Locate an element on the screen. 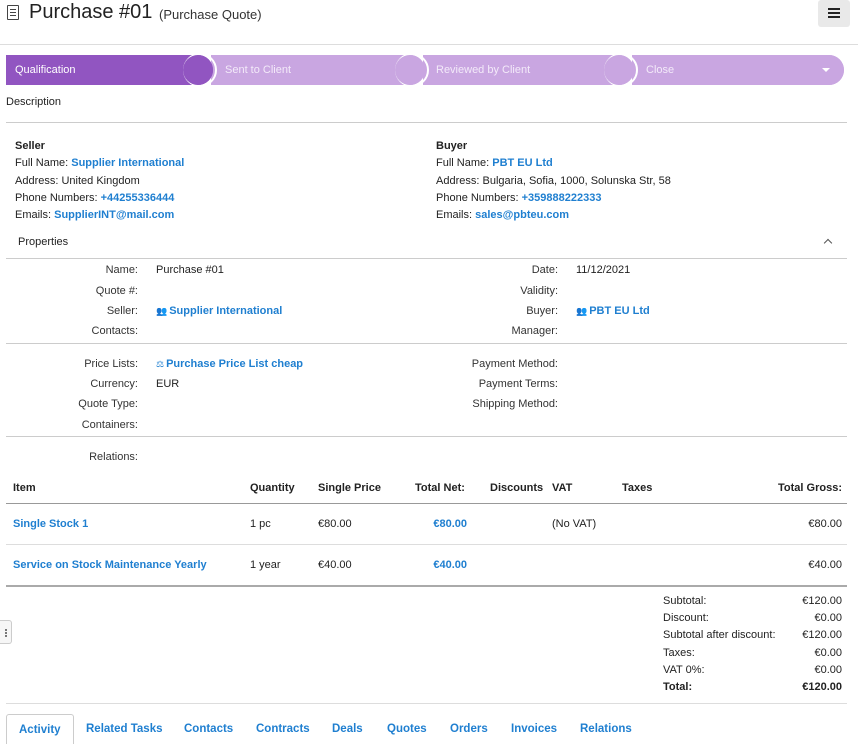 This screenshot has width=858, height=744. prop-price-list-link: ⚖ Purchase Price List cheap is located at coordinates (229, 364).